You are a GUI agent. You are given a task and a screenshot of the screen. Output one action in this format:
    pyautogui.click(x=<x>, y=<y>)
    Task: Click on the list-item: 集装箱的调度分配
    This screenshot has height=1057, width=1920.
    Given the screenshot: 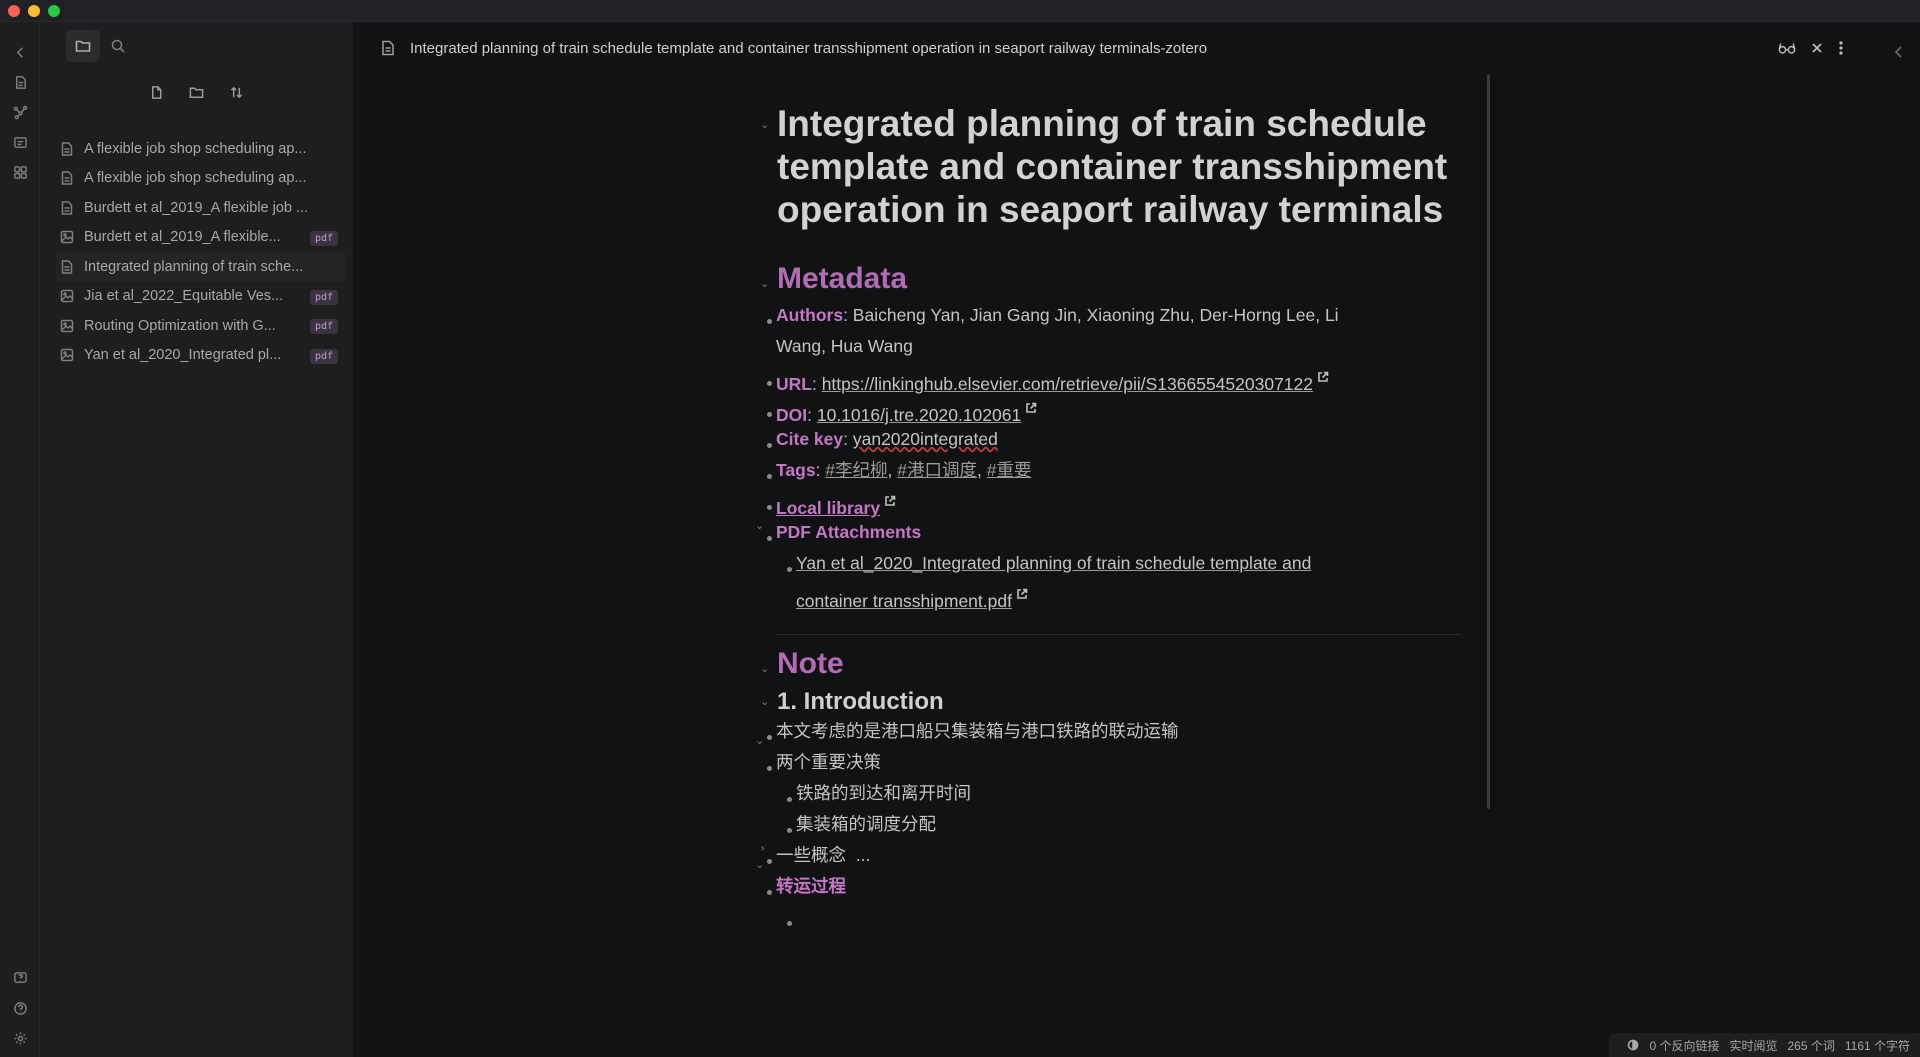 What is the action you would take?
    pyautogui.click(x=866, y=824)
    